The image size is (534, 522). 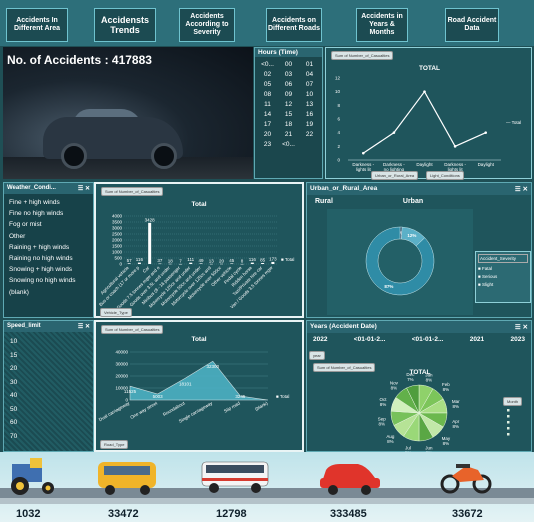 What do you see at coordinates (130, 260) in the screenshot?
I see `data-label: 57` at bounding box center [130, 260].